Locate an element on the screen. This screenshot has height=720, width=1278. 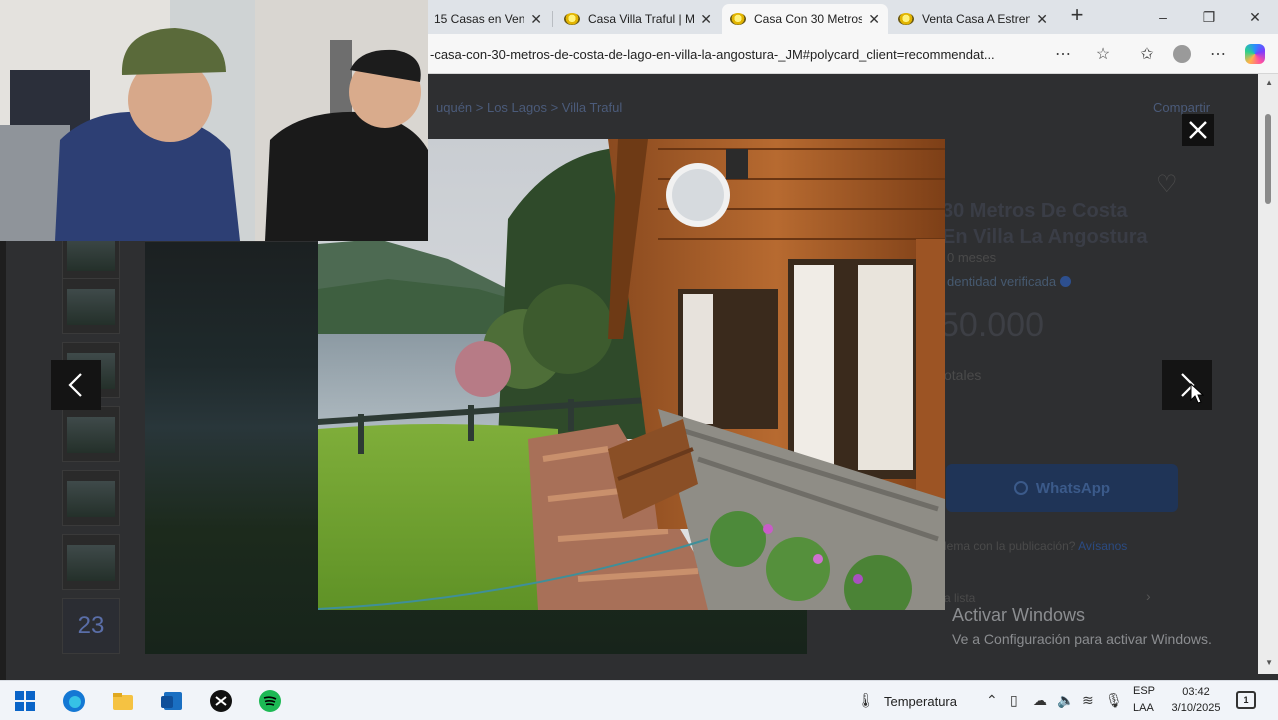
tab-label: Casa Con 30 Metros is located at coordinates (808, 19).